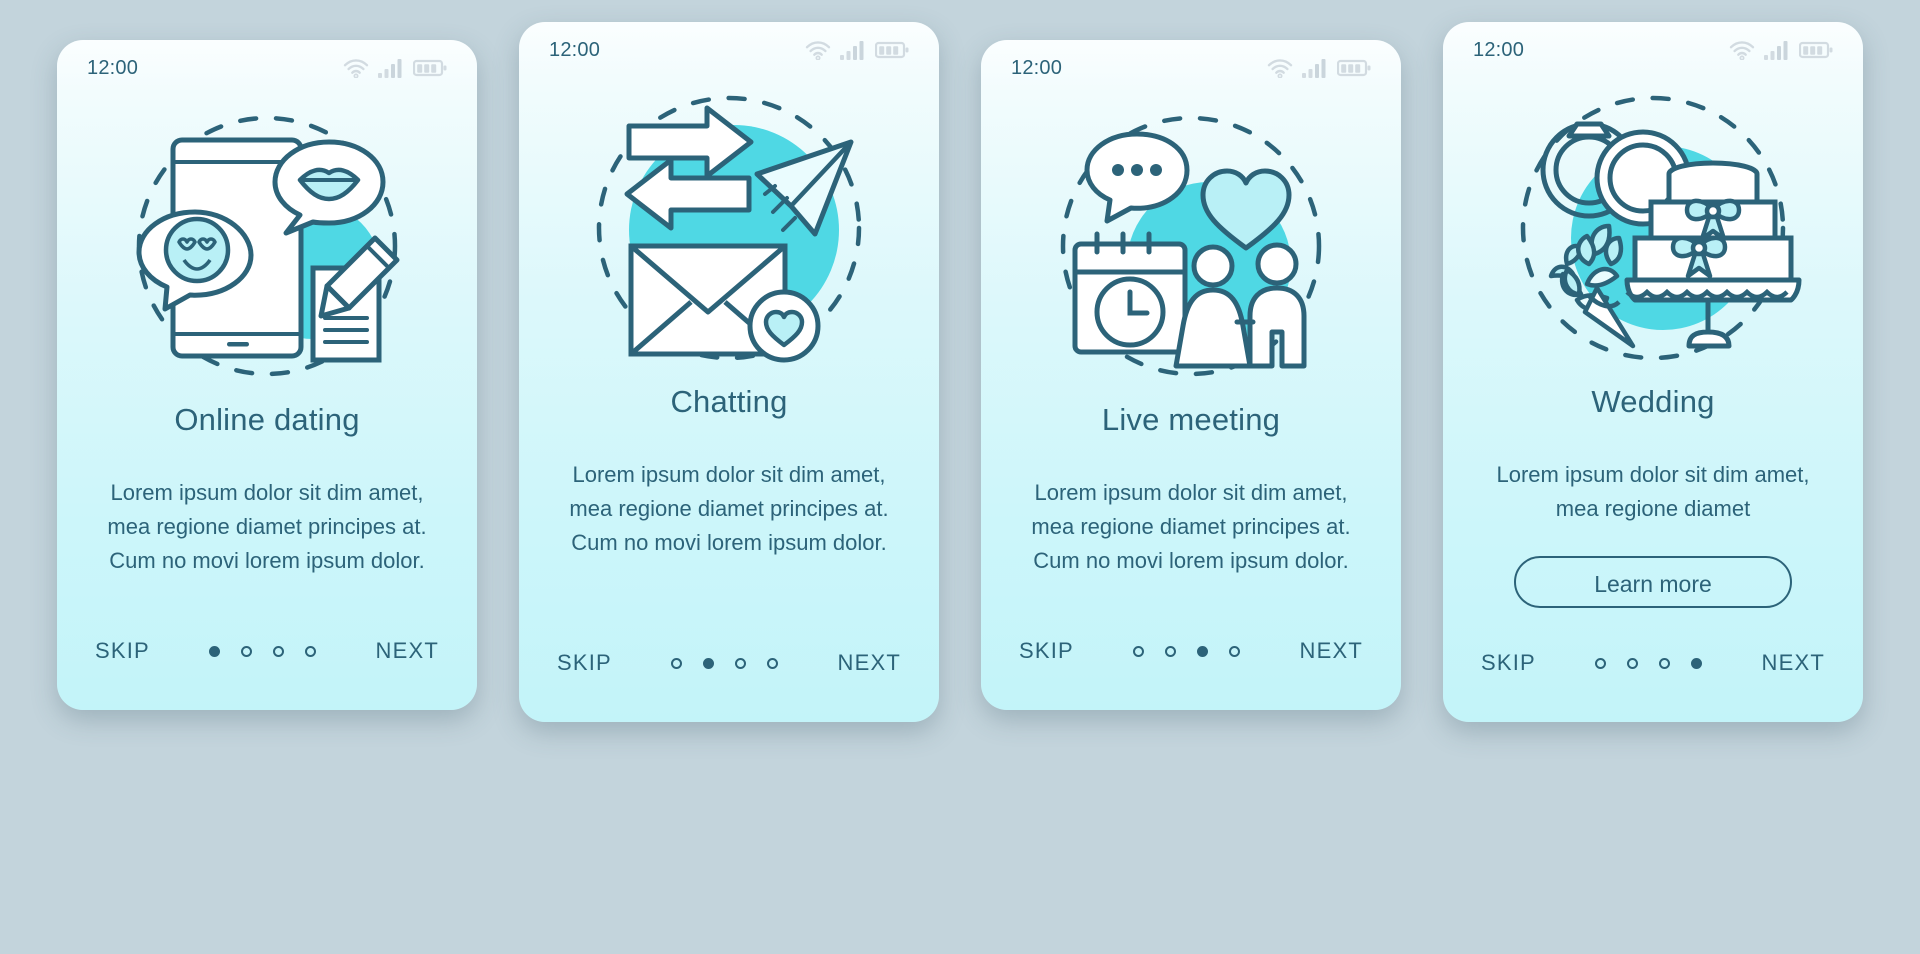 This screenshot has height=954, width=1920. Describe the element at coordinates (1191, 246) in the screenshot. I see `live-meeting-illustration` at that location.